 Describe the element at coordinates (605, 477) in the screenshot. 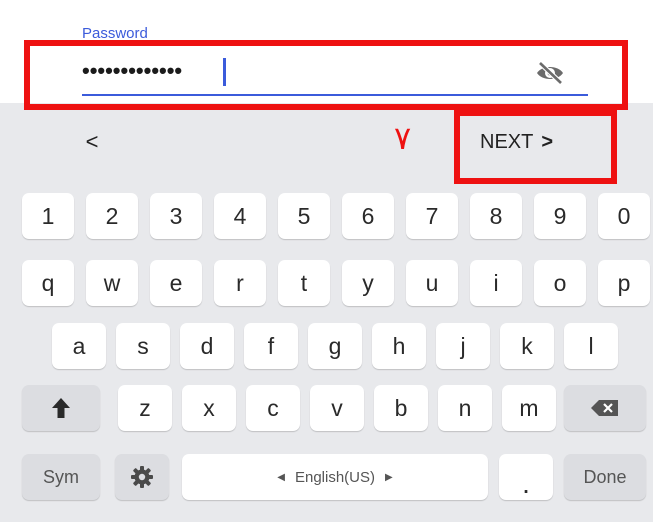

I see `done-key: Done` at that location.